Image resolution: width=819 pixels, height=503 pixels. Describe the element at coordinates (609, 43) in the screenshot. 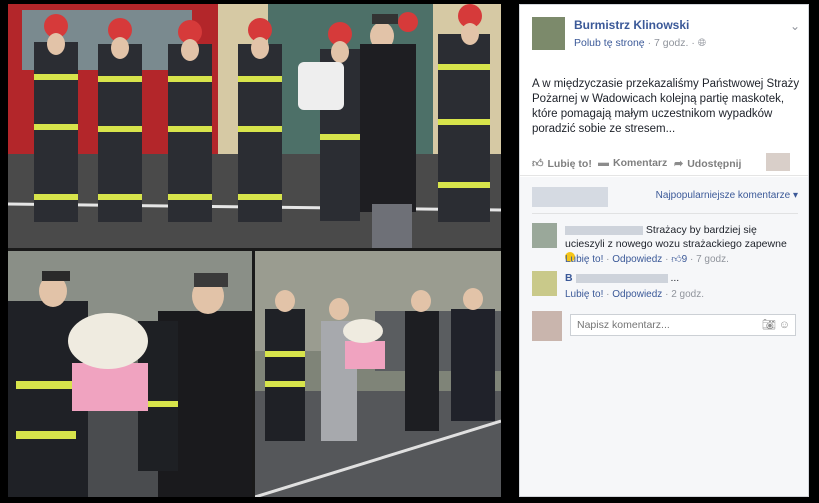

I see `like-page-link: Polub tę stronę` at that location.